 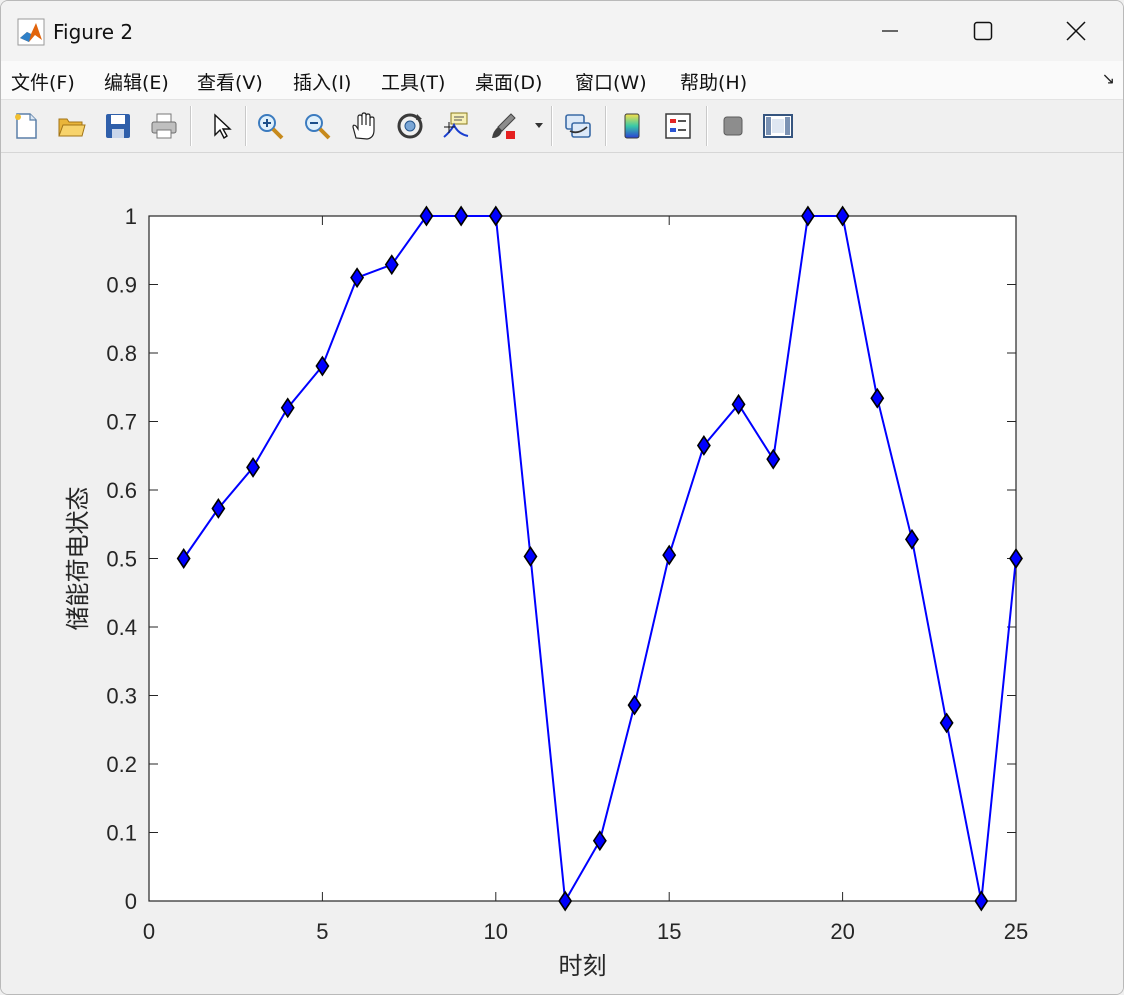 What do you see at coordinates (121, 285) in the screenshot?
I see `y-tick-label: 0.9` at bounding box center [121, 285].